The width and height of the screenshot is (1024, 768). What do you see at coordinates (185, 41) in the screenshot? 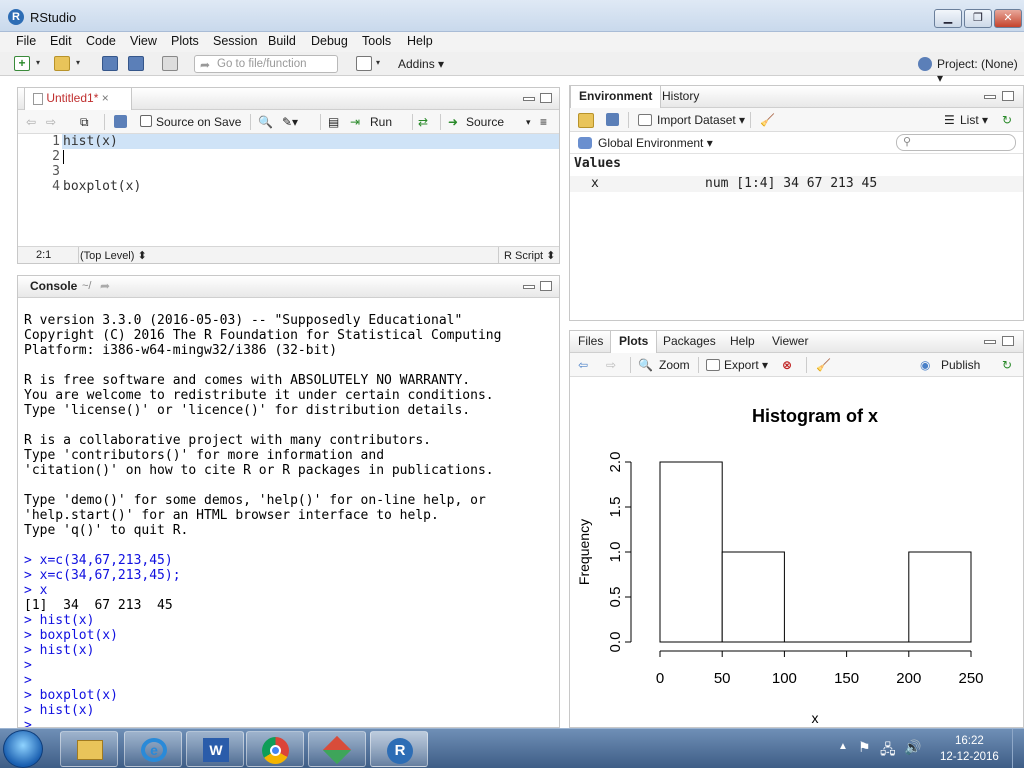
I see `menu-plots: Plots` at bounding box center [185, 41].